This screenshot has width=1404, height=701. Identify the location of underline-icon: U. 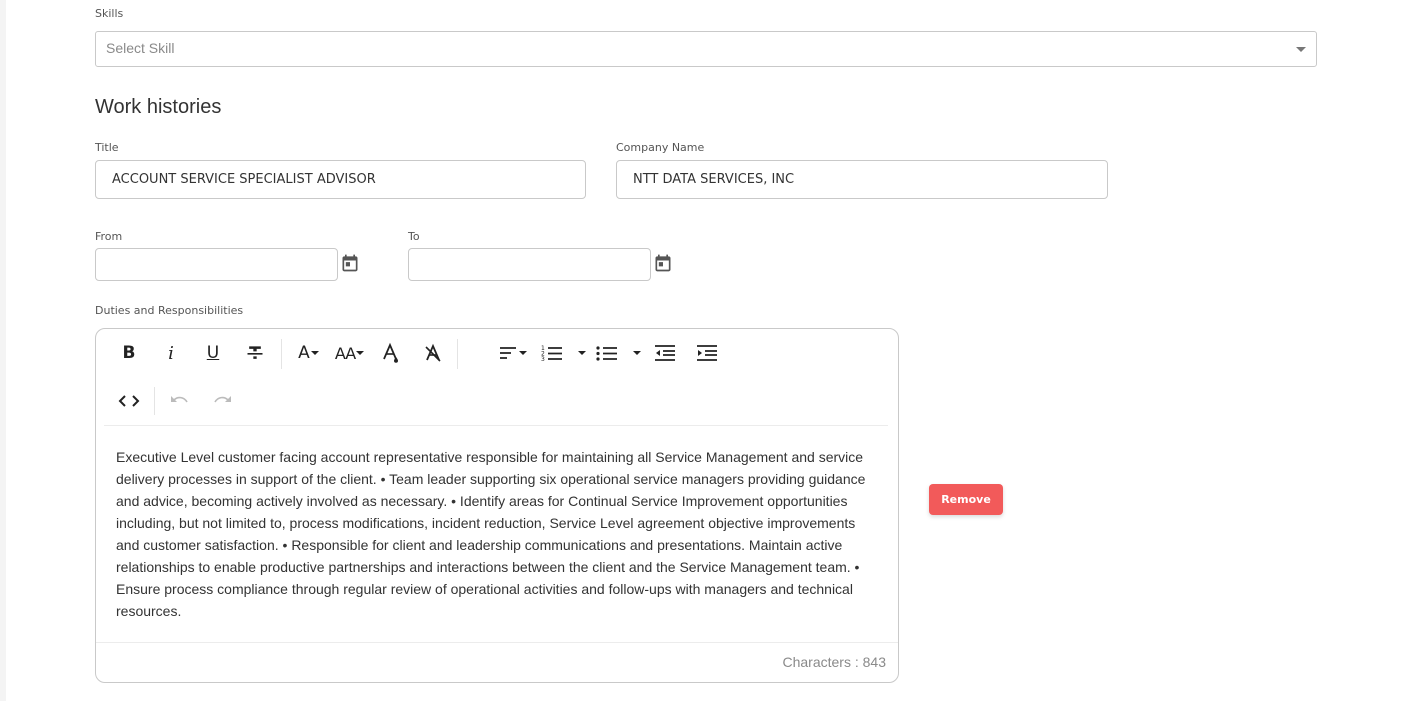
(213, 353).